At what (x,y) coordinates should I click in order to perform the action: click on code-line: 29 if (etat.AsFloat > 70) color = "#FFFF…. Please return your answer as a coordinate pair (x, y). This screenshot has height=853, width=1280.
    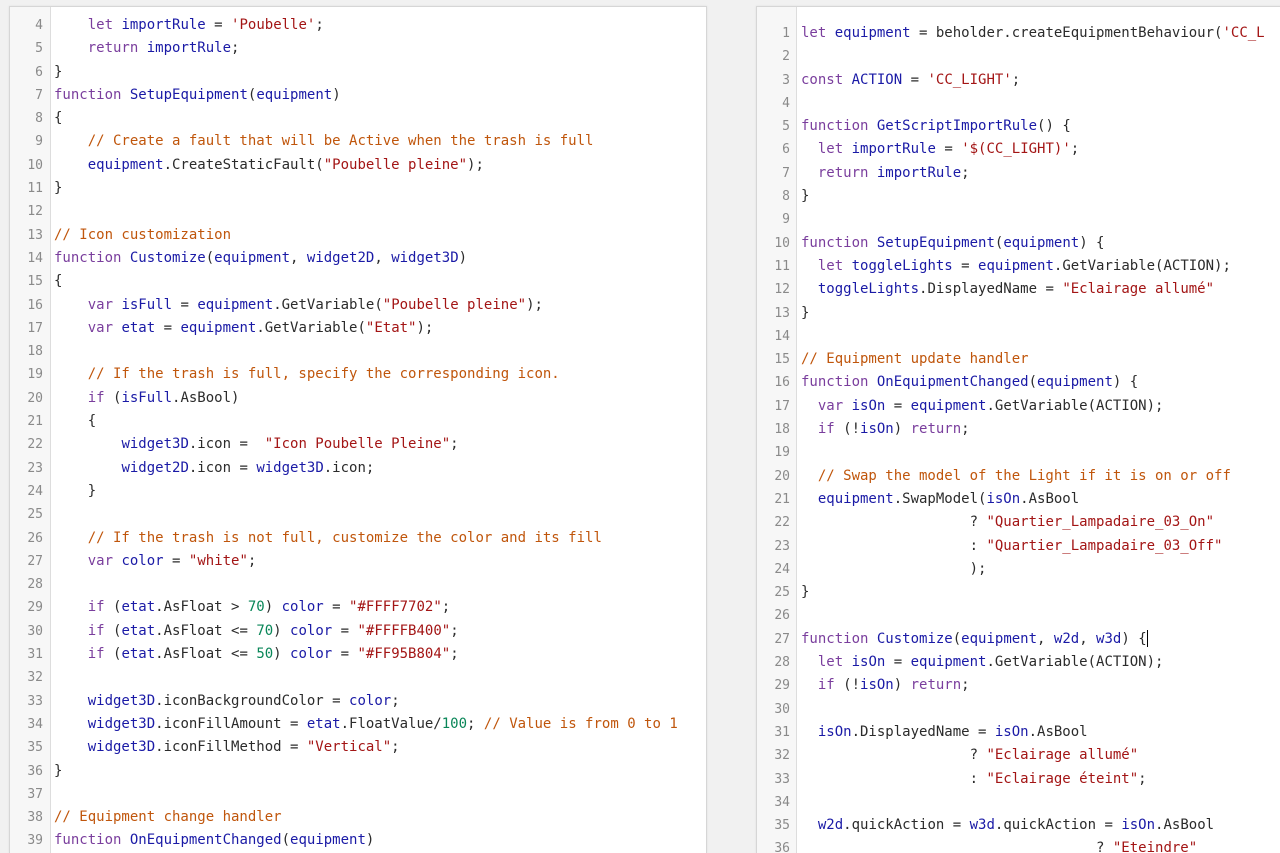
    Looking at the image, I should click on (358, 607).